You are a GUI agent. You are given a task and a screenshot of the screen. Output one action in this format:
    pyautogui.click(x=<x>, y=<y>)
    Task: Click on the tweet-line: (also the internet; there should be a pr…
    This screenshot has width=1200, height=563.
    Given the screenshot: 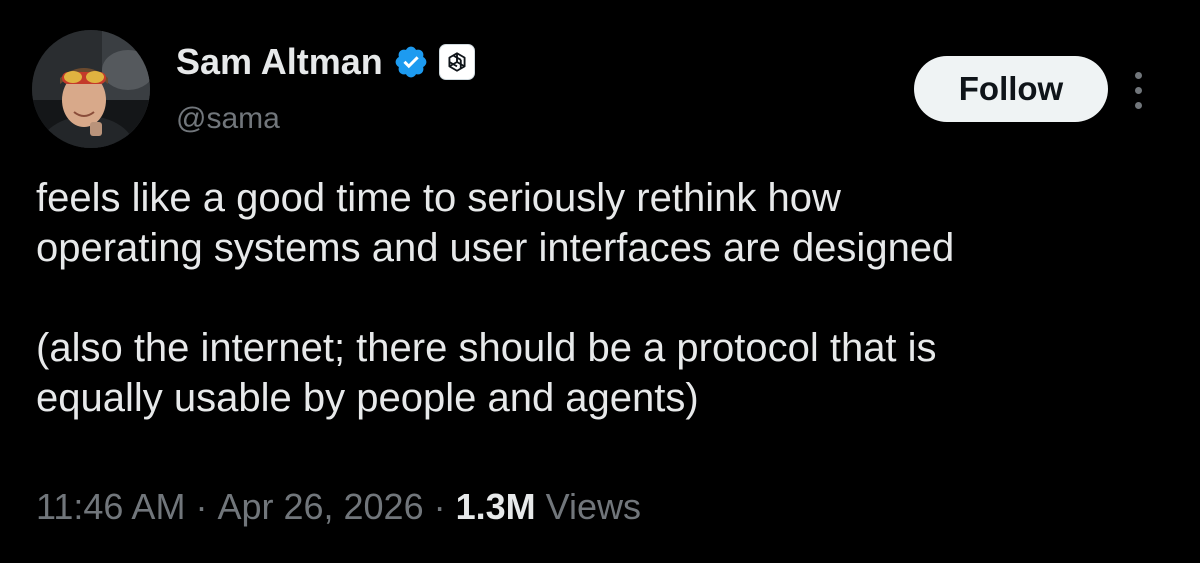 What is the action you would take?
    pyautogui.click(x=486, y=348)
    